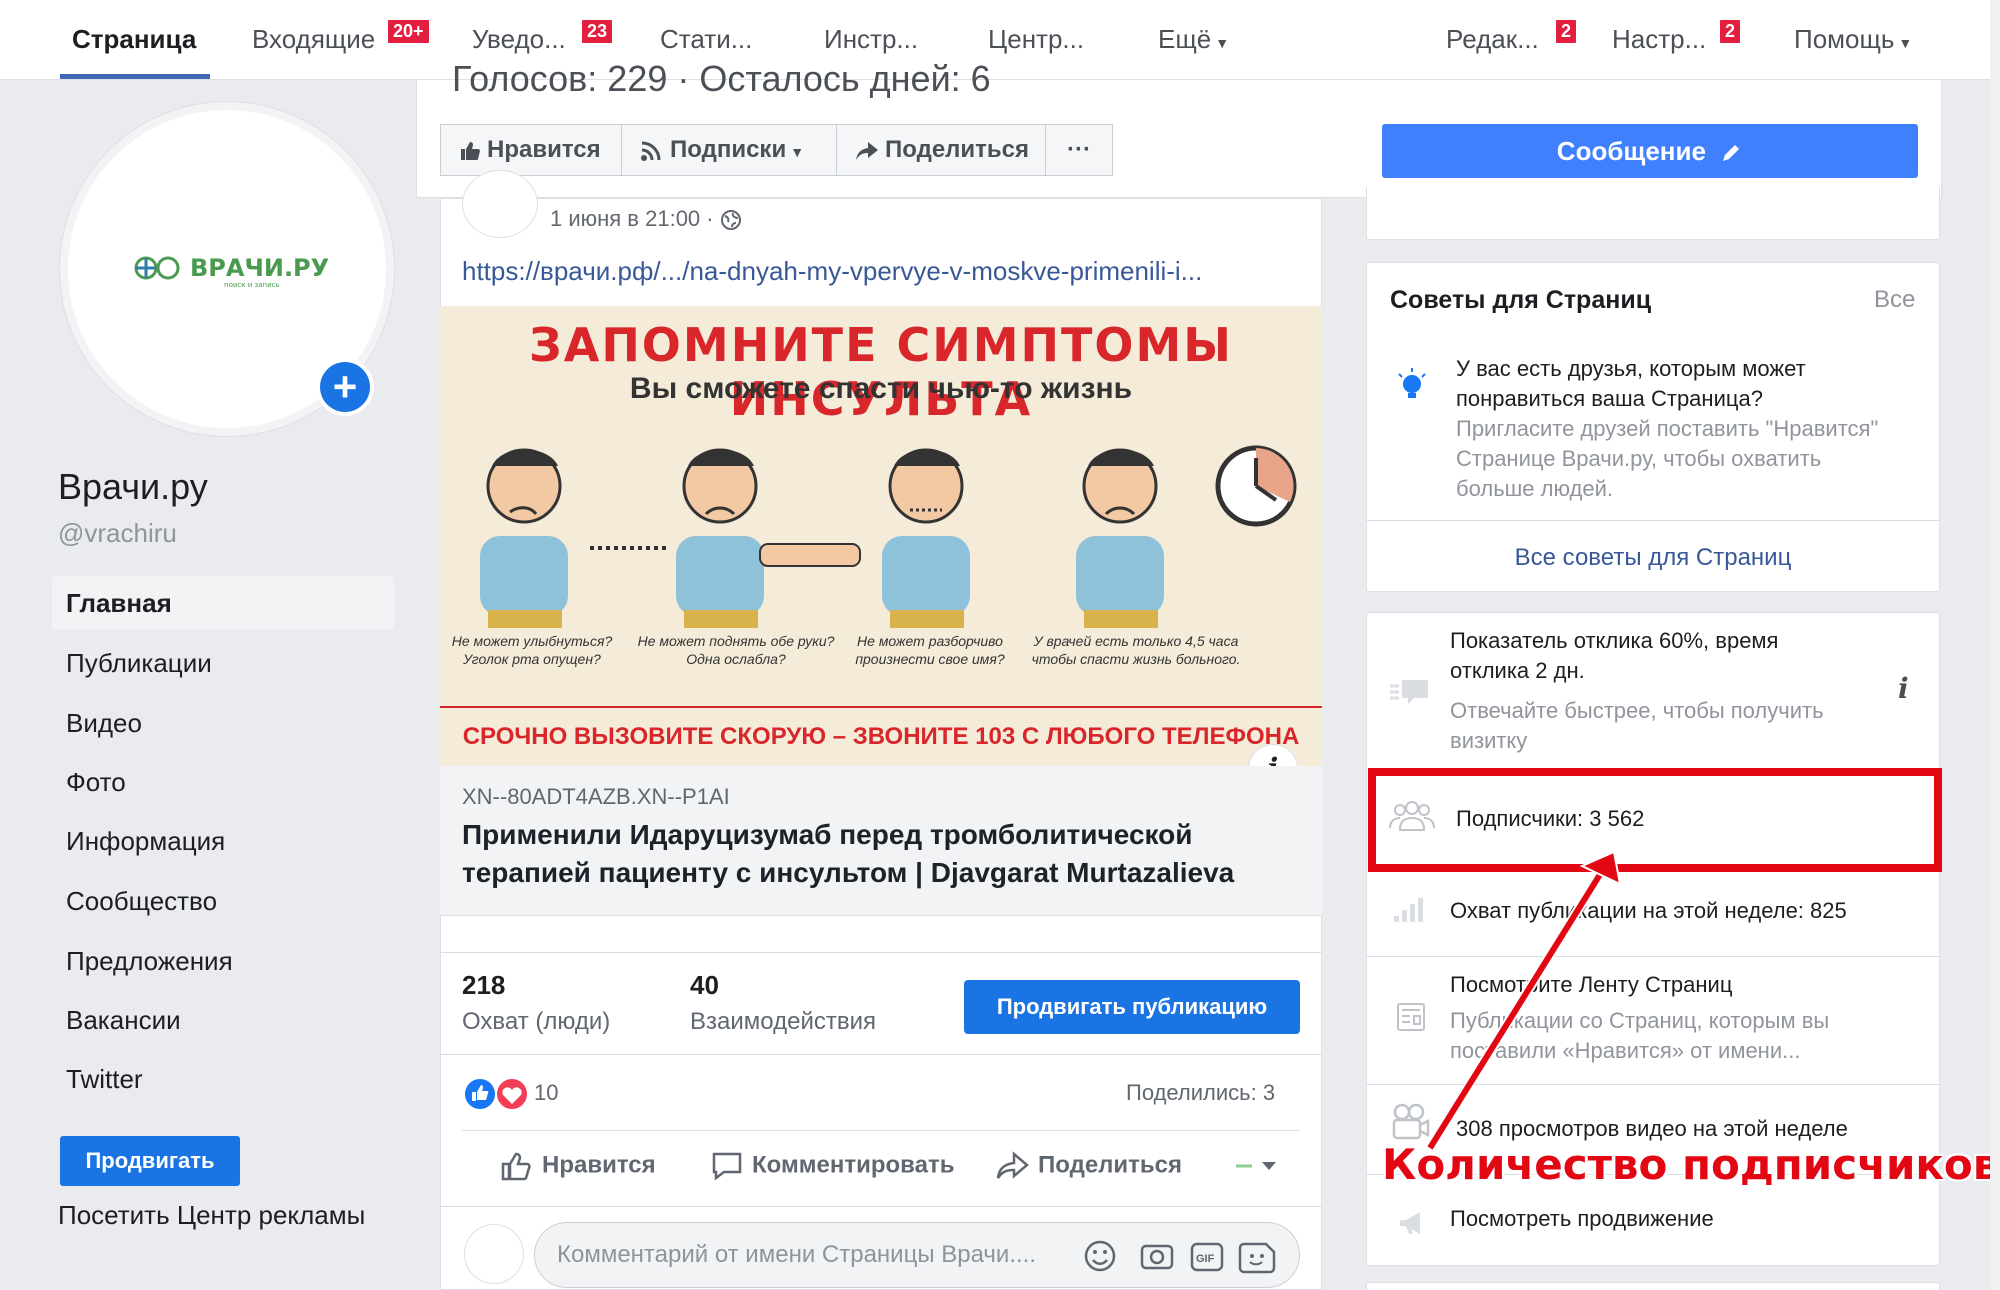 This screenshot has height=1290, width=2000. What do you see at coordinates (259, 268) in the screenshot?
I see `logo-text: ВРАЧИ.РУ` at bounding box center [259, 268].